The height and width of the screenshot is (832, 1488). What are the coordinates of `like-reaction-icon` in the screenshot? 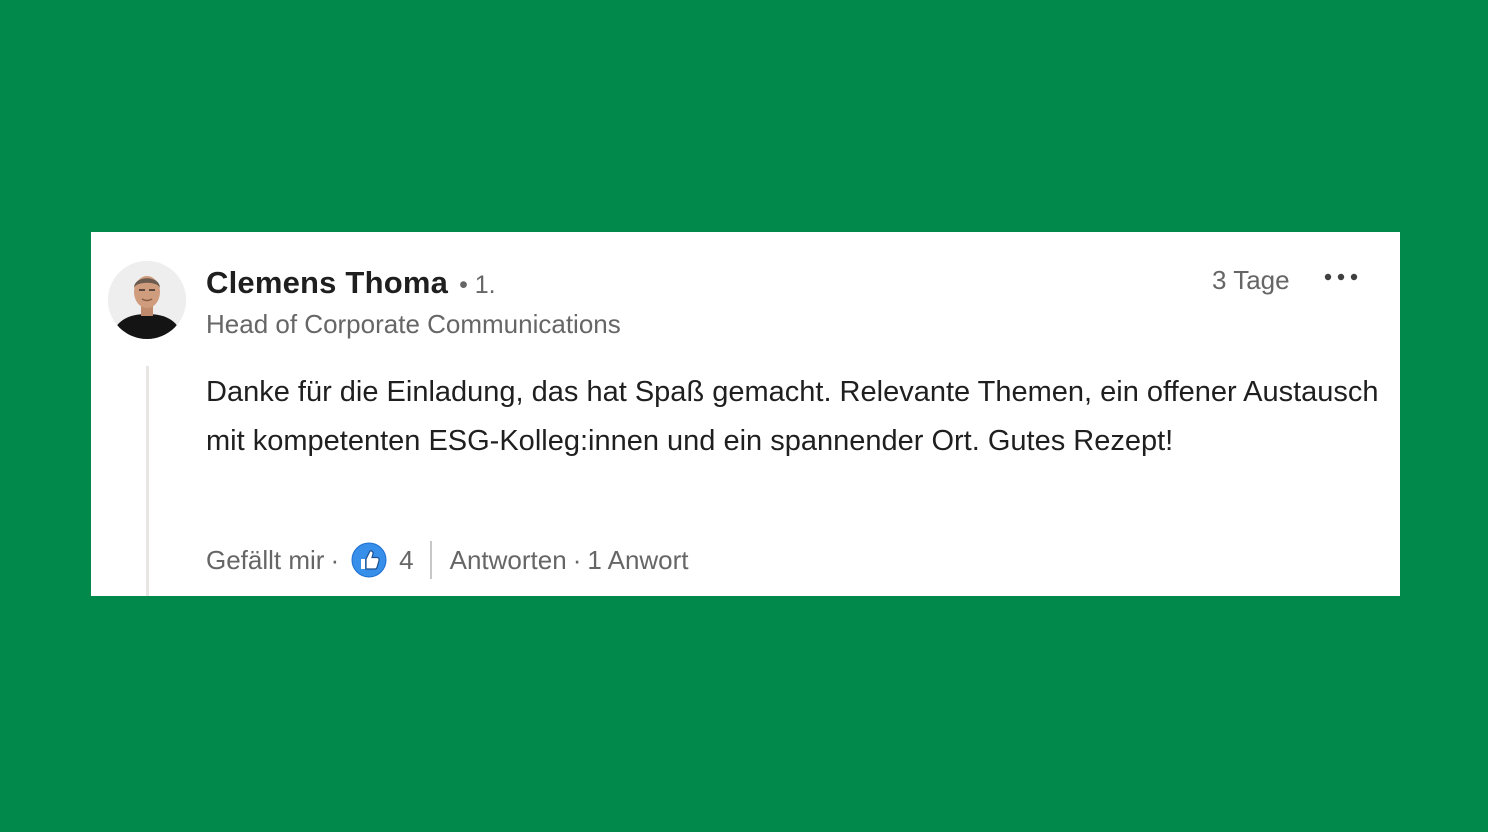 It's located at (369, 560).